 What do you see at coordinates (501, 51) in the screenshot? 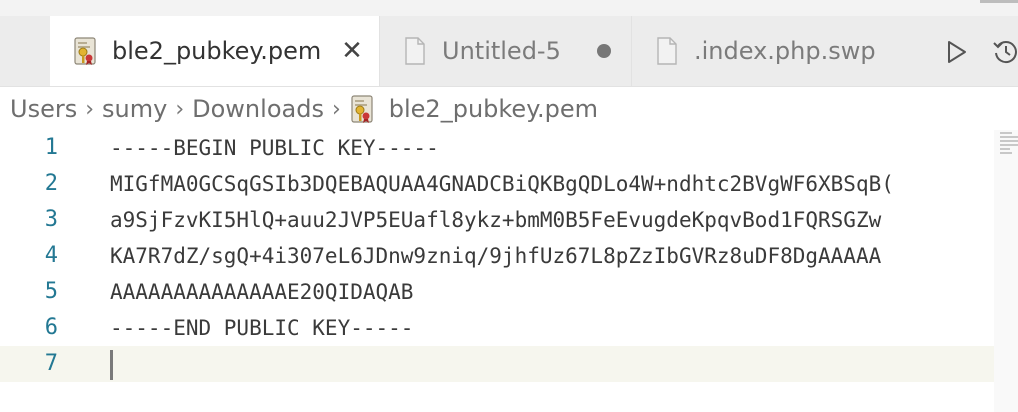
I see `tab-label: Untitled-5` at bounding box center [501, 51].